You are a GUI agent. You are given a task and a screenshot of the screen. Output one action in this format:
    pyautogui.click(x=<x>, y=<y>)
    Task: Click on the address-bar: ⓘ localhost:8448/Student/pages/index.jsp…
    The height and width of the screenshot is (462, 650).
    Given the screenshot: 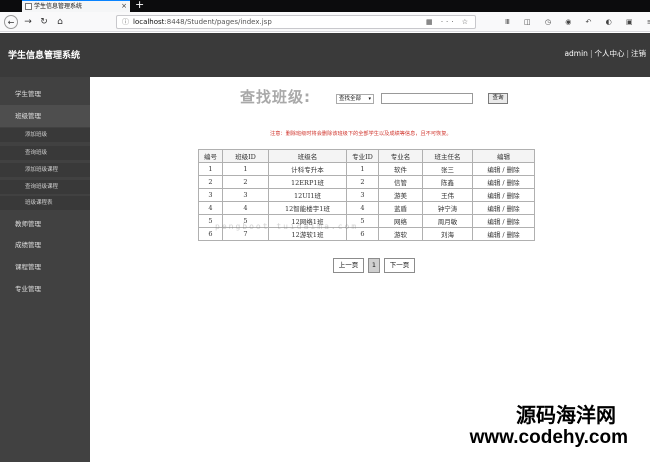 What is the action you would take?
    pyautogui.click(x=296, y=22)
    